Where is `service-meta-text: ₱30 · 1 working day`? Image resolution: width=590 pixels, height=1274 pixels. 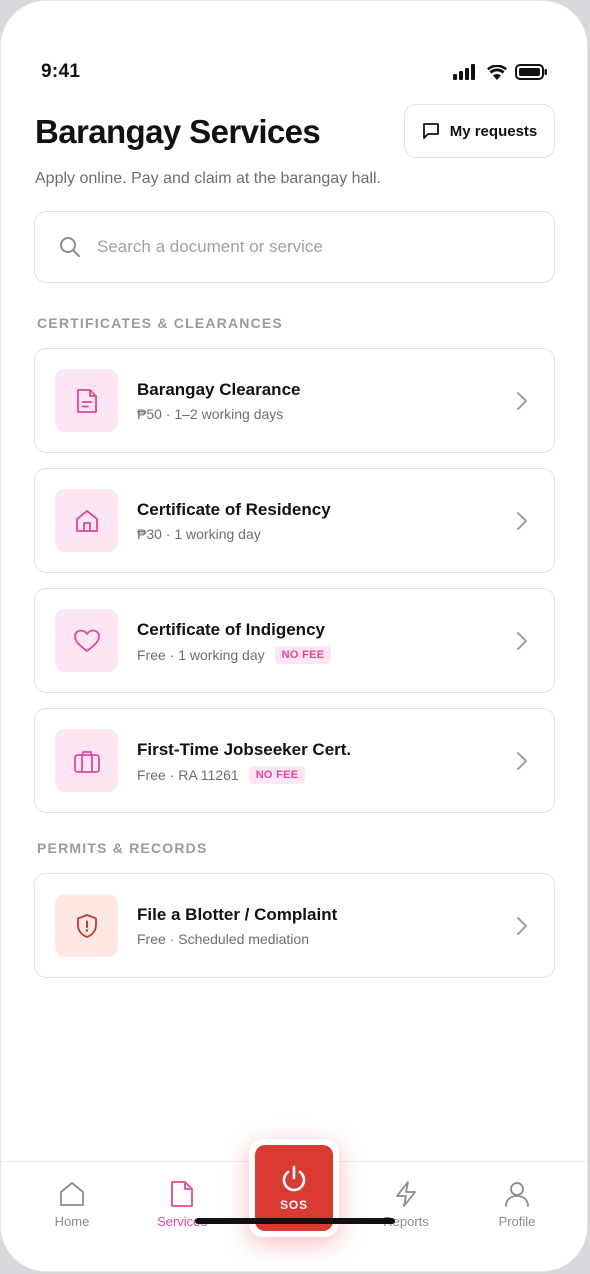 service-meta-text: ₱30 · 1 working day is located at coordinates (199, 534).